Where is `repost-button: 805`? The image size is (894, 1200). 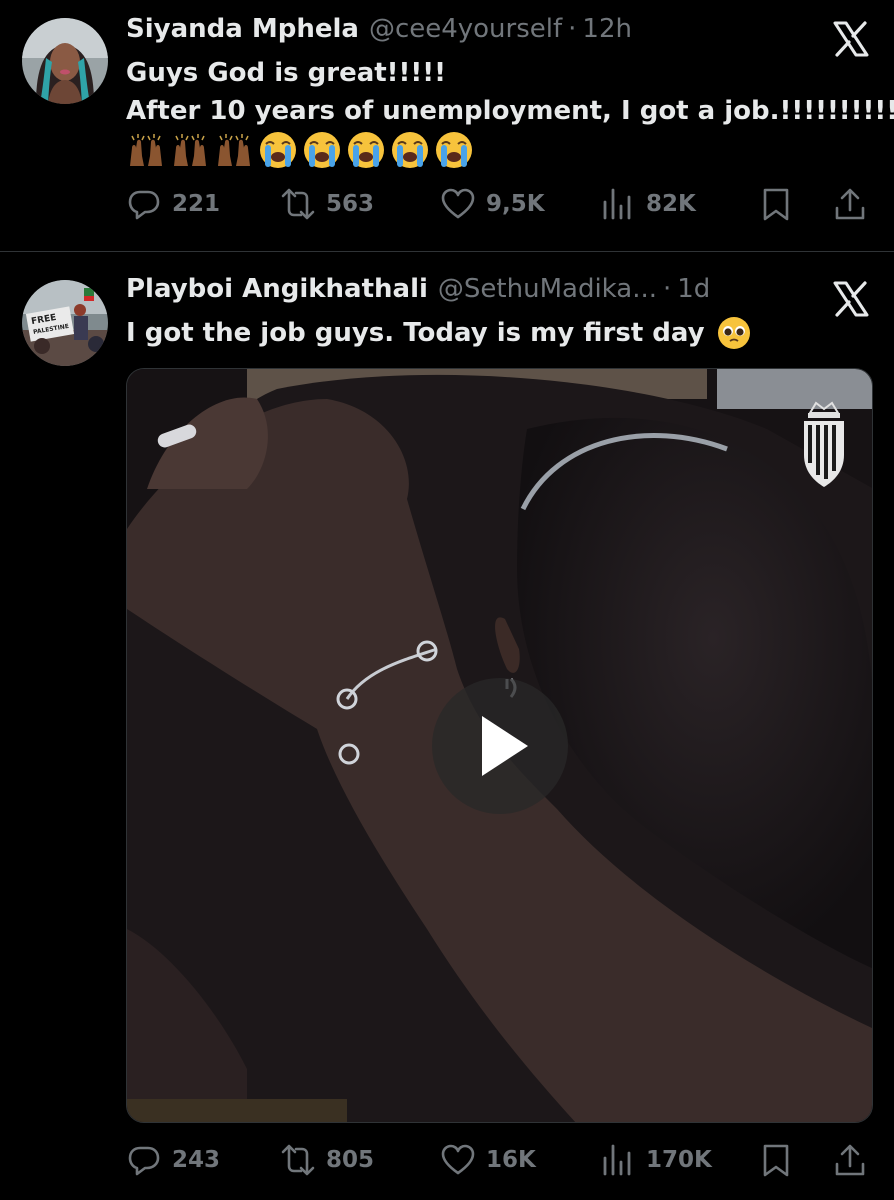 repost-button: 805 is located at coordinates (327, 1160).